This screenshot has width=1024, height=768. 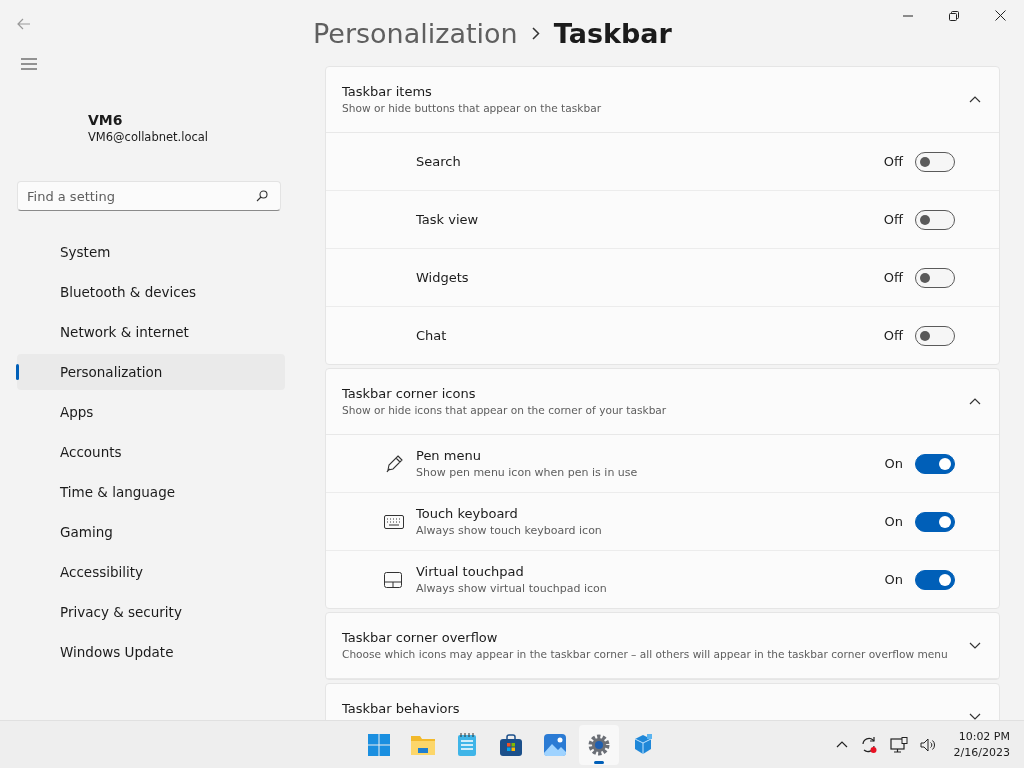 What do you see at coordinates (981, 744) in the screenshot?
I see `clock: 10:02 PM 2/16/2023` at bounding box center [981, 744].